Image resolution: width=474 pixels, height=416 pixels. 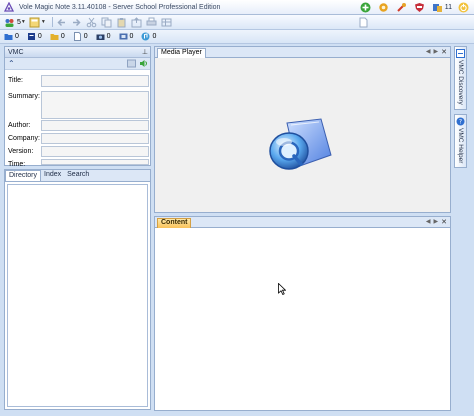 I want to click on summary-field, so click(x=95, y=105).